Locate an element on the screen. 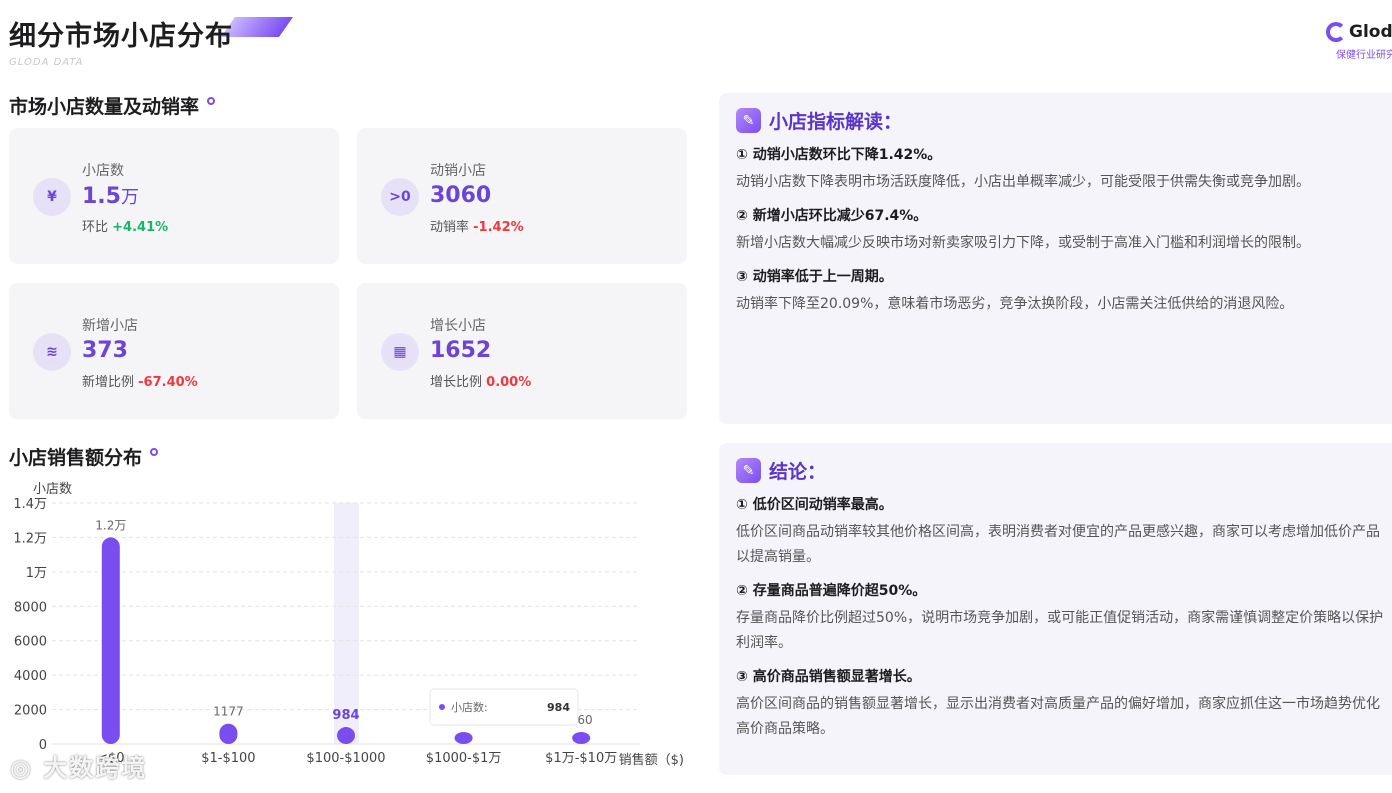  brand: Gloda 保健行业研究 is located at coordinates (1359, 41).